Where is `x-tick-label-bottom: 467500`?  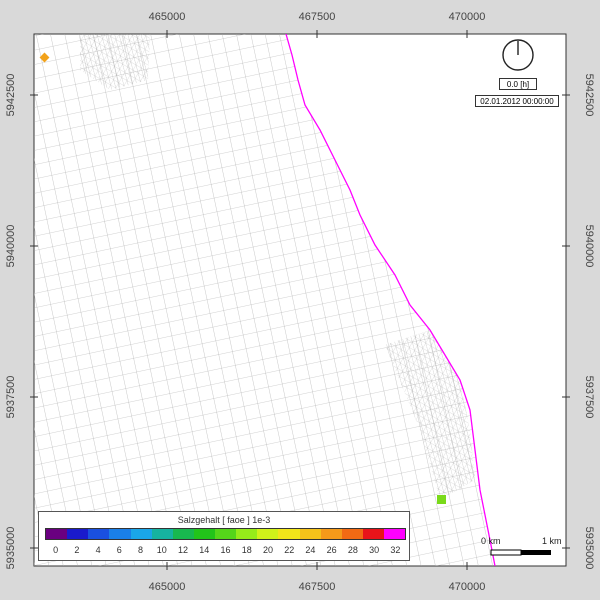 x-tick-label-bottom: 467500 is located at coordinates (317, 587).